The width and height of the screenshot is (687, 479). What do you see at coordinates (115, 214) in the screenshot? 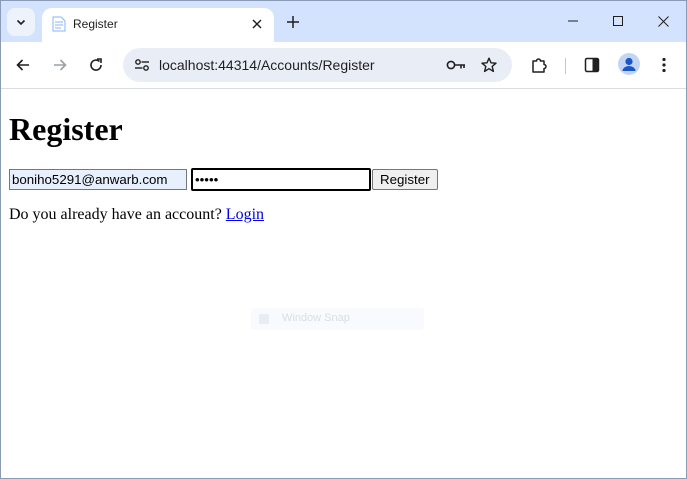
I see `account-prompt-text: Do you already have an account?` at bounding box center [115, 214].